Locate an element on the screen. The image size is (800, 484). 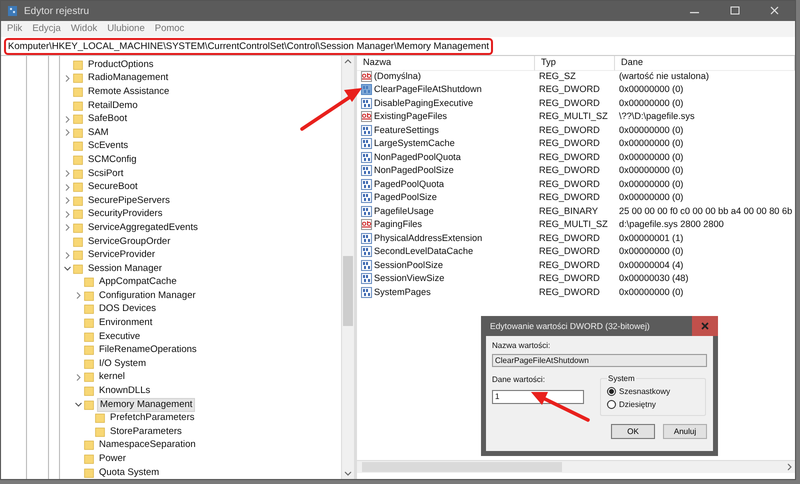
tree-item: Executive is located at coordinates (119, 336).